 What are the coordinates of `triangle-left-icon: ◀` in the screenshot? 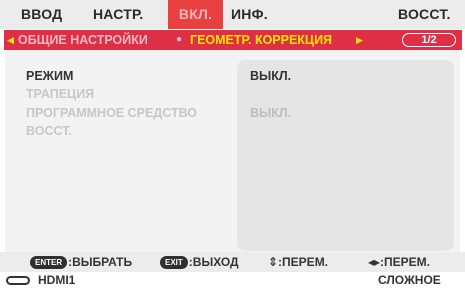 It's located at (10, 40).